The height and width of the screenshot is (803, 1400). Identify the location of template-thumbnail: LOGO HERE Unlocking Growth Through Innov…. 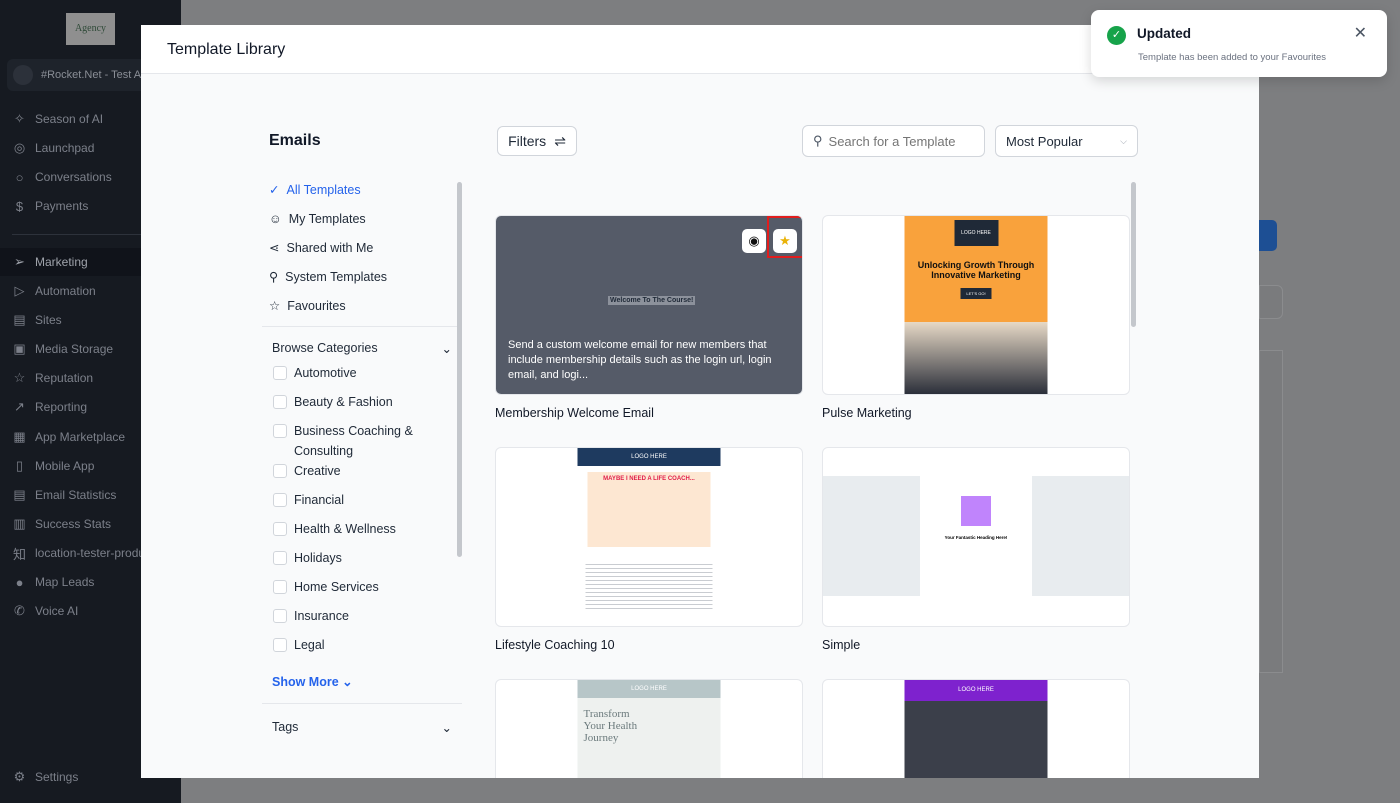
(976, 305).